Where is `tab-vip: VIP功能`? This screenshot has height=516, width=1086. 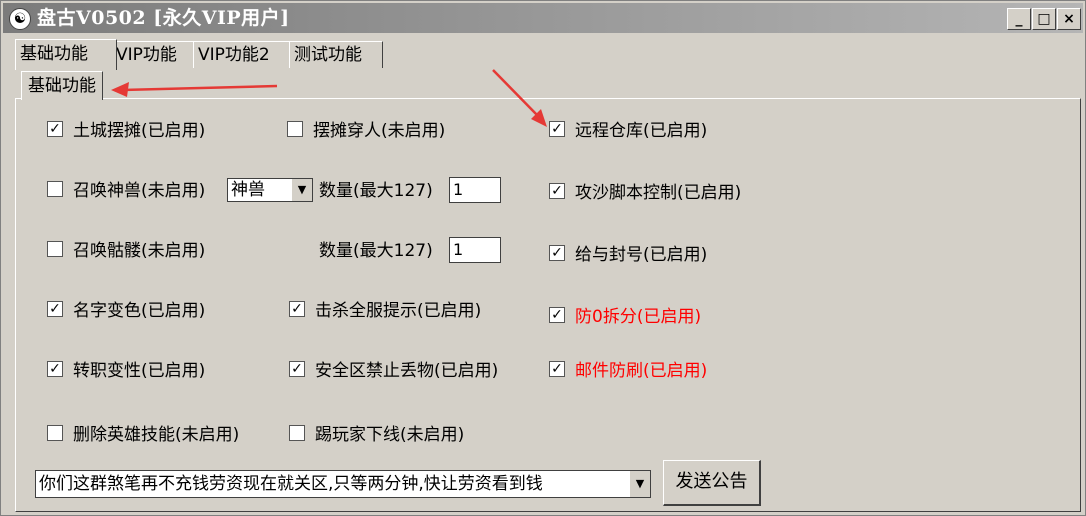
tab-vip: VIP功能 is located at coordinates (154, 54).